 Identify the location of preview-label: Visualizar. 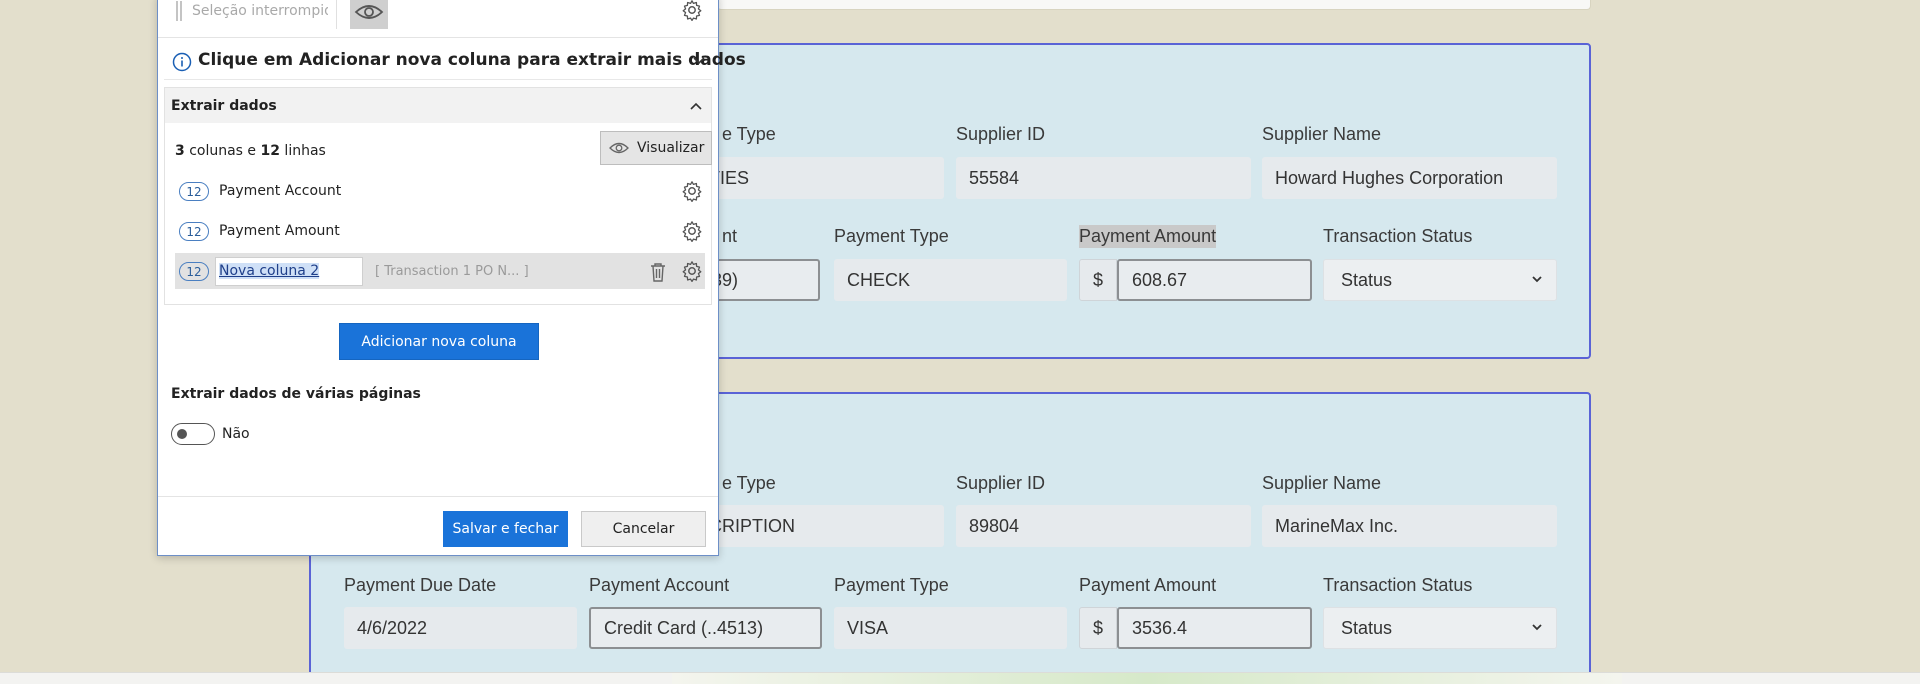
(671, 148).